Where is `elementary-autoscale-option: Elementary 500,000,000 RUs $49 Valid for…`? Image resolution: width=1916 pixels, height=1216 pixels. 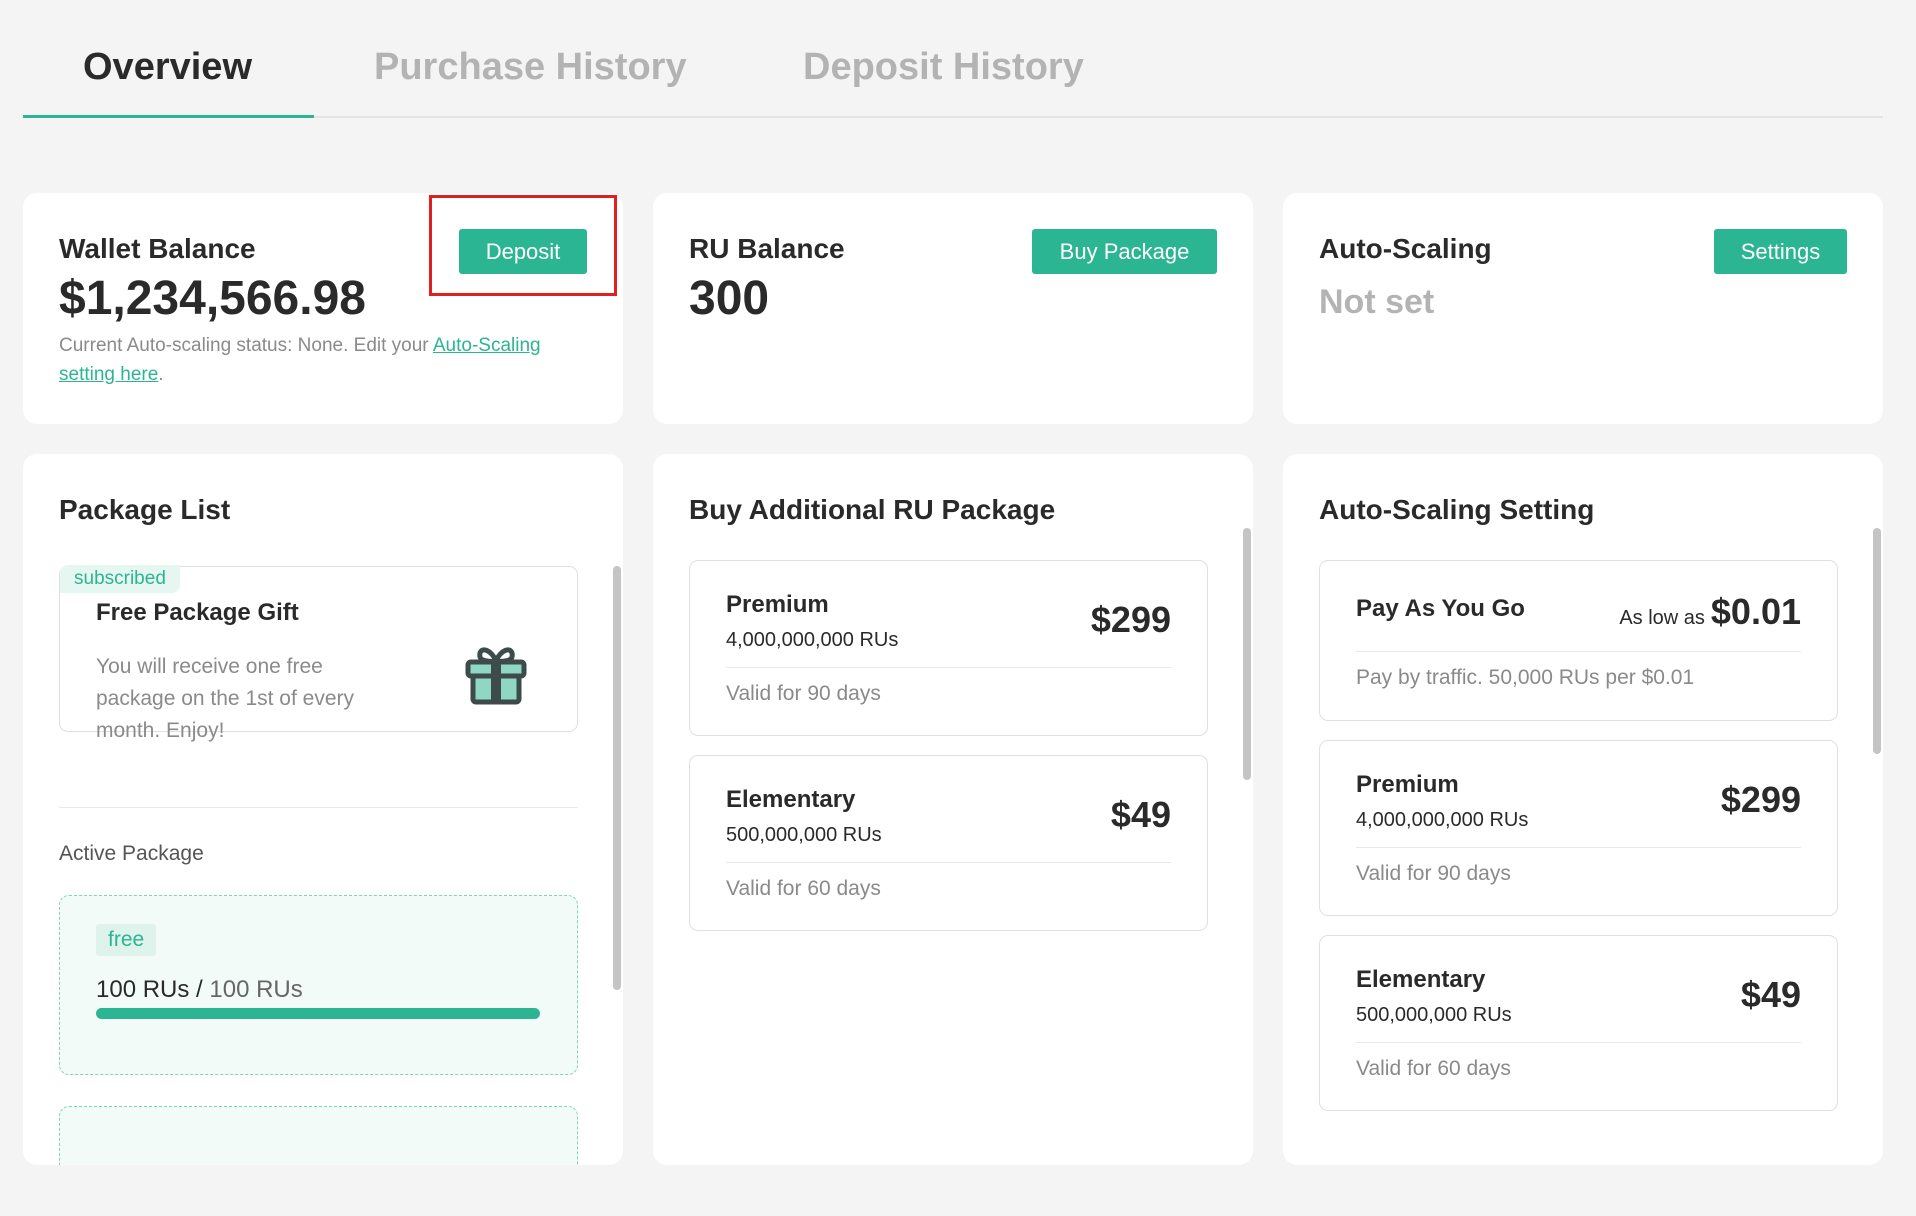 elementary-autoscale-option: Elementary 500,000,000 RUs $49 Valid for… is located at coordinates (1578, 1023).